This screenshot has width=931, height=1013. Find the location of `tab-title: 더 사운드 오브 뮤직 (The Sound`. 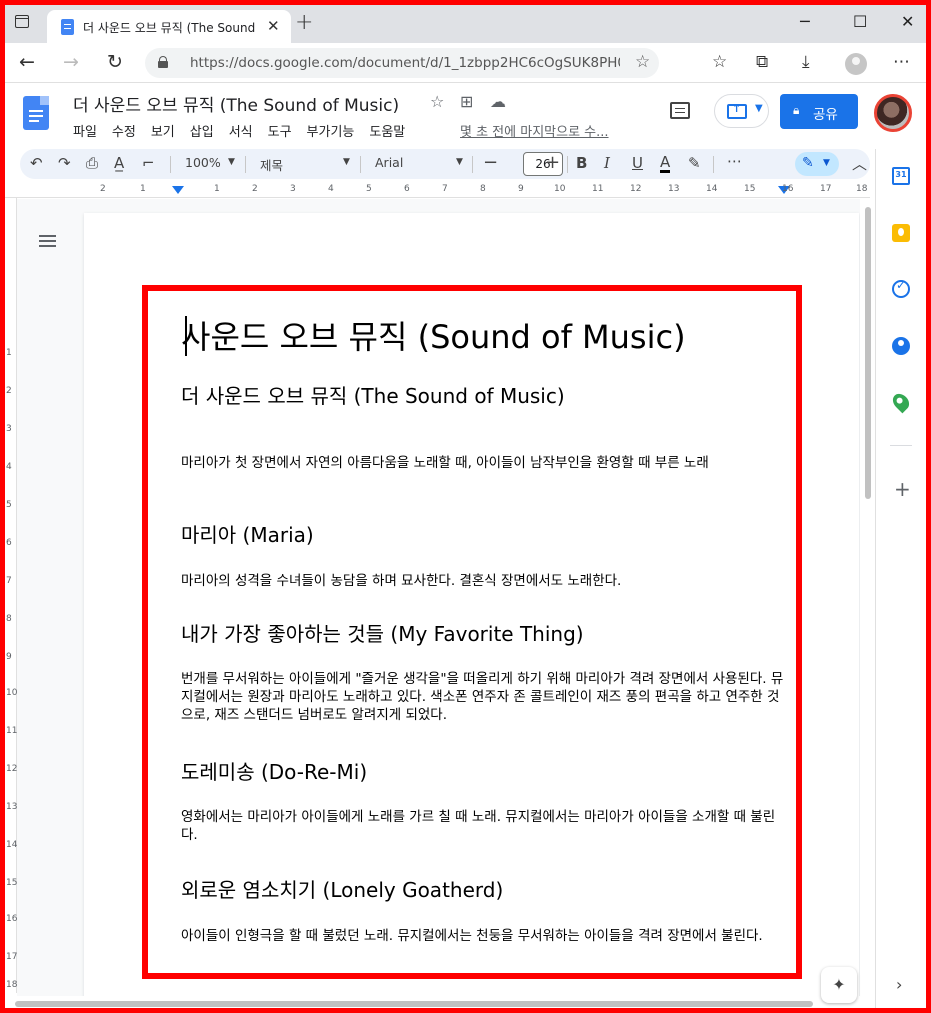

tab-title: 더 사운드 오브 뮤직 (The Sound is located at coordinates (169, 28).